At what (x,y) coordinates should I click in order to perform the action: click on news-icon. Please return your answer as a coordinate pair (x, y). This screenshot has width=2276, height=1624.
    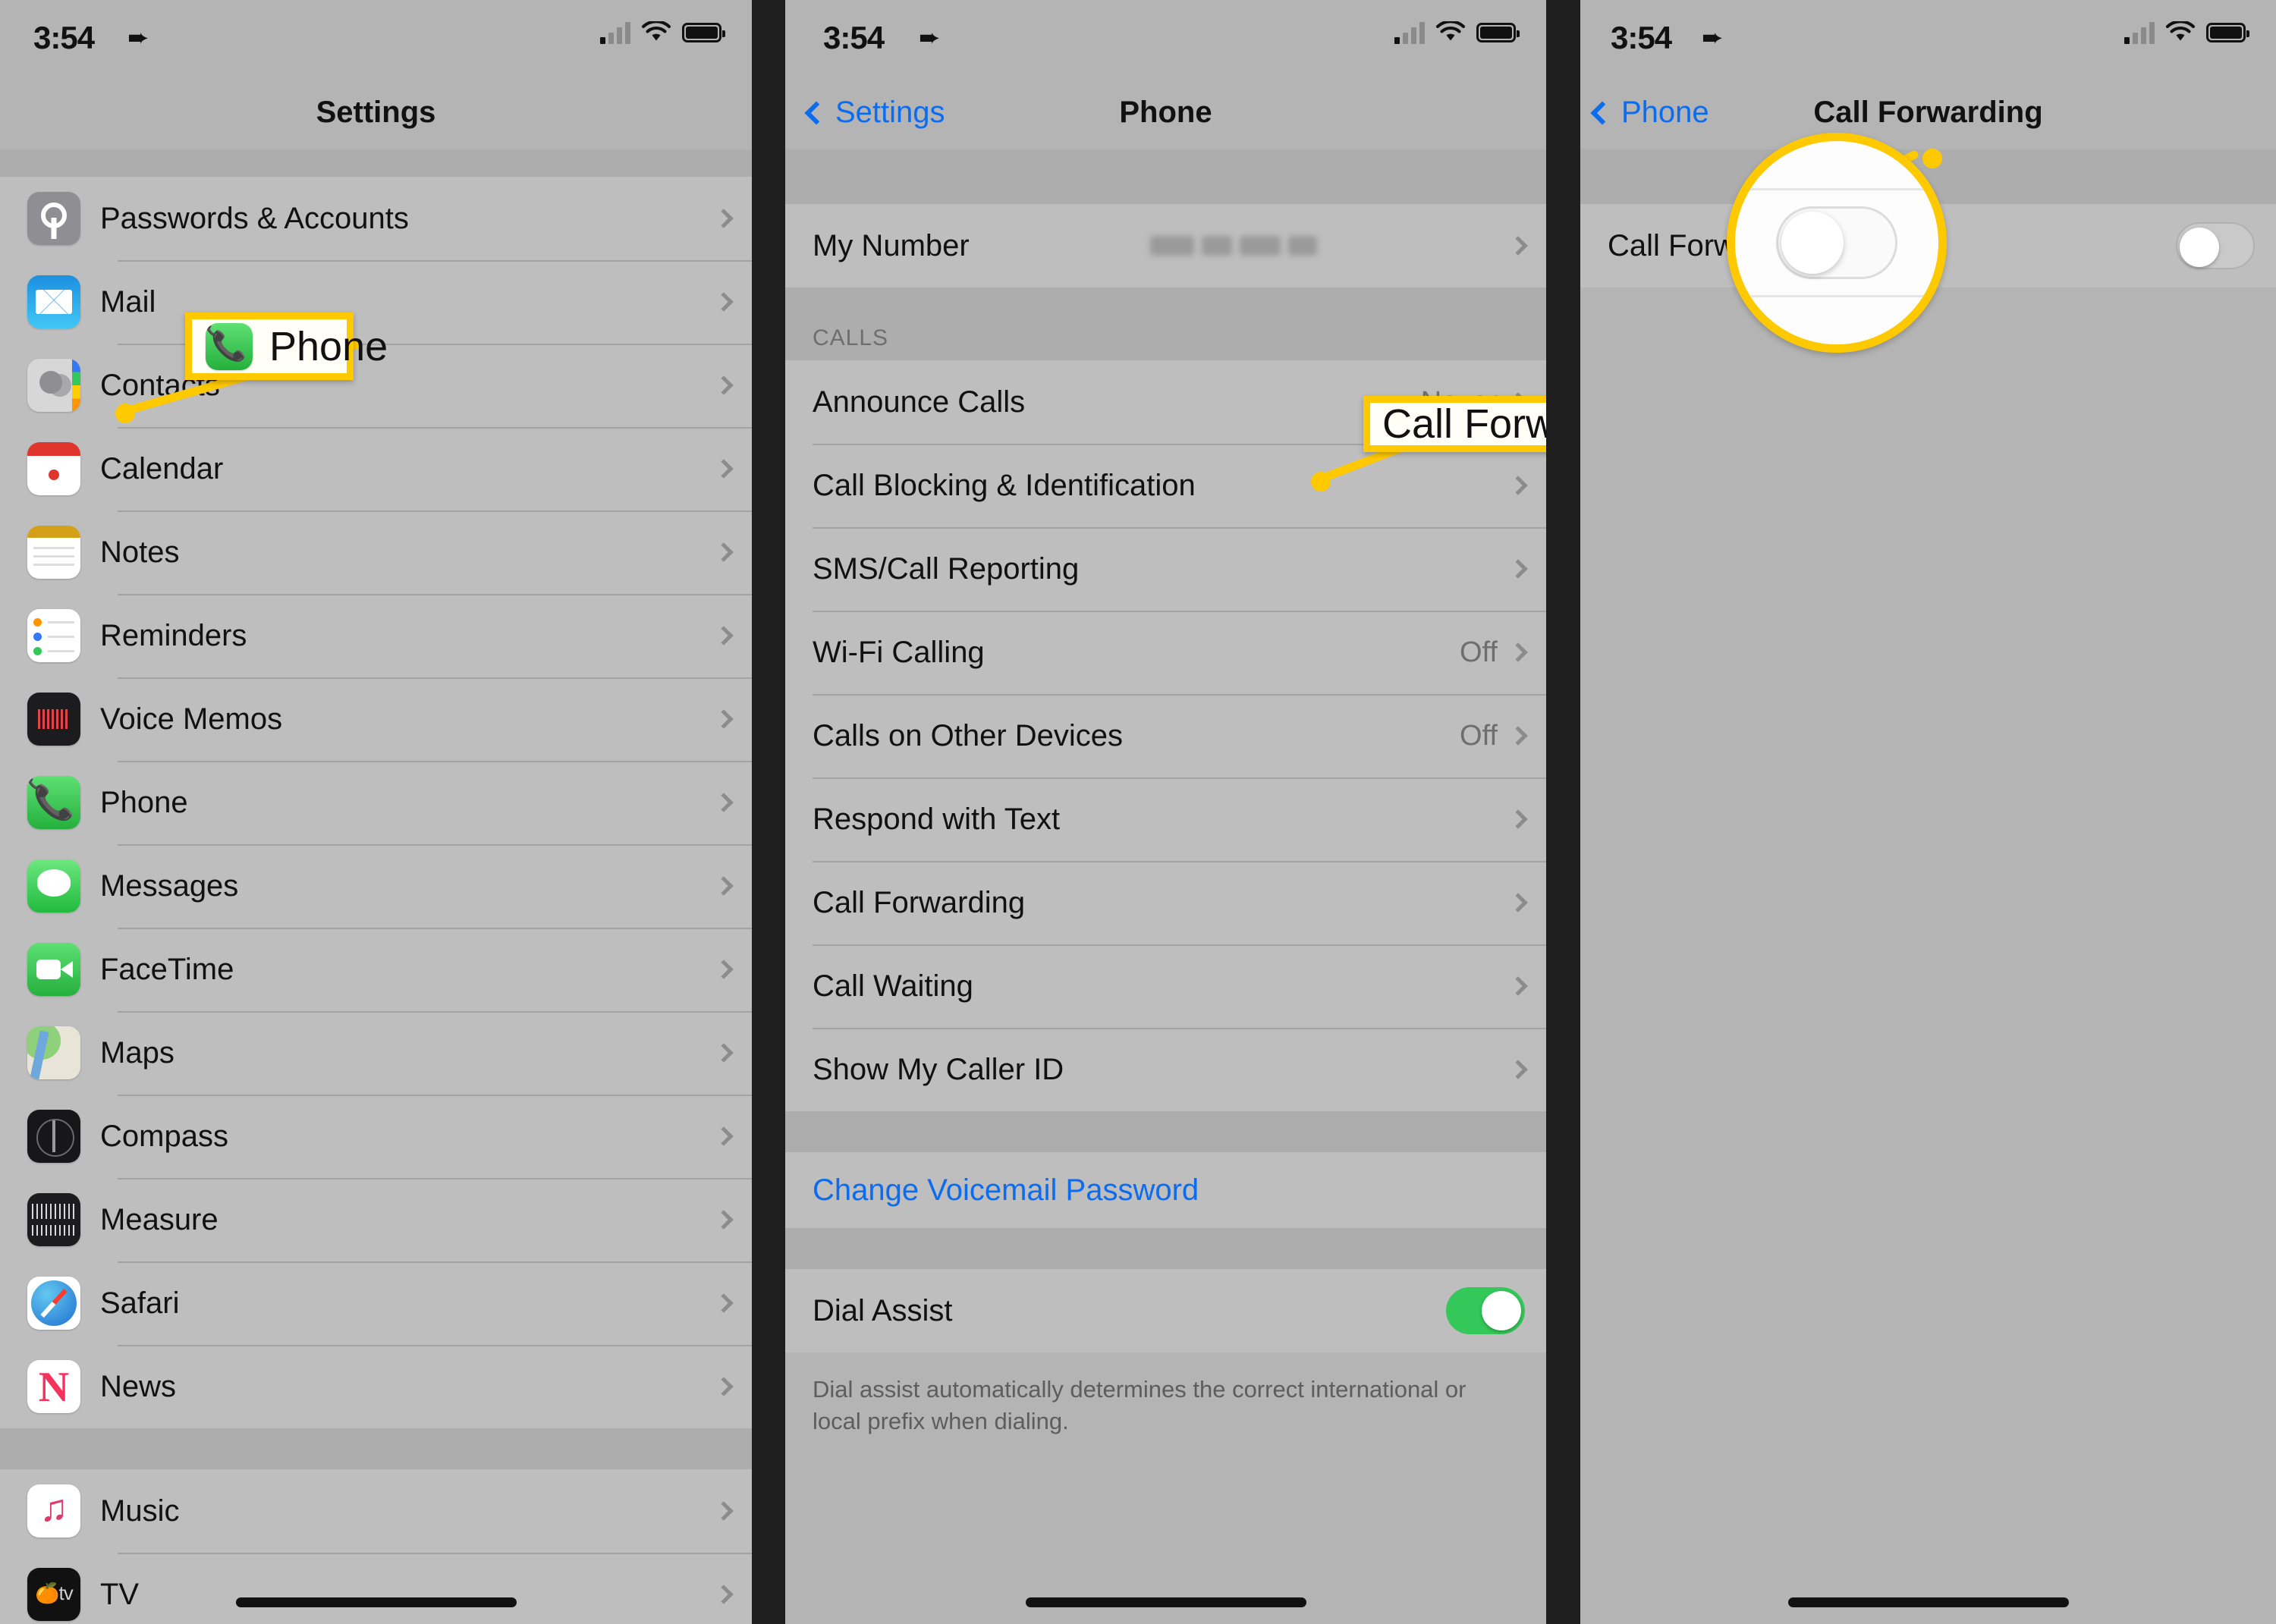
    Looking at the image, I should click on (53, 1386).